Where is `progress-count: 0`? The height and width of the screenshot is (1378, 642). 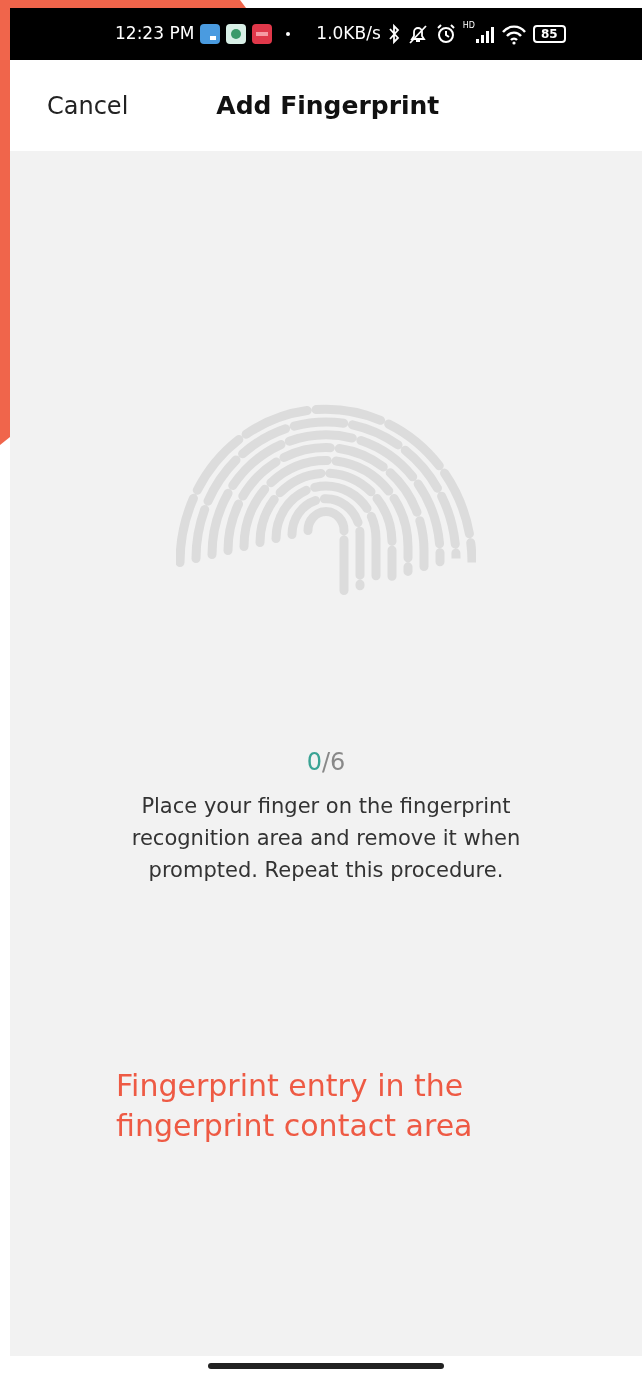
progress-count: 0 is located at coordinates (314, 762).